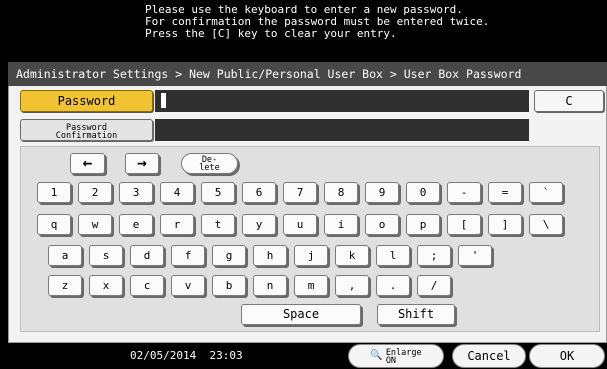  What do you see at coordinates (54, 192) in the screenshot?
I see `key-row1-0: 1` at bounding box center [54, 192].